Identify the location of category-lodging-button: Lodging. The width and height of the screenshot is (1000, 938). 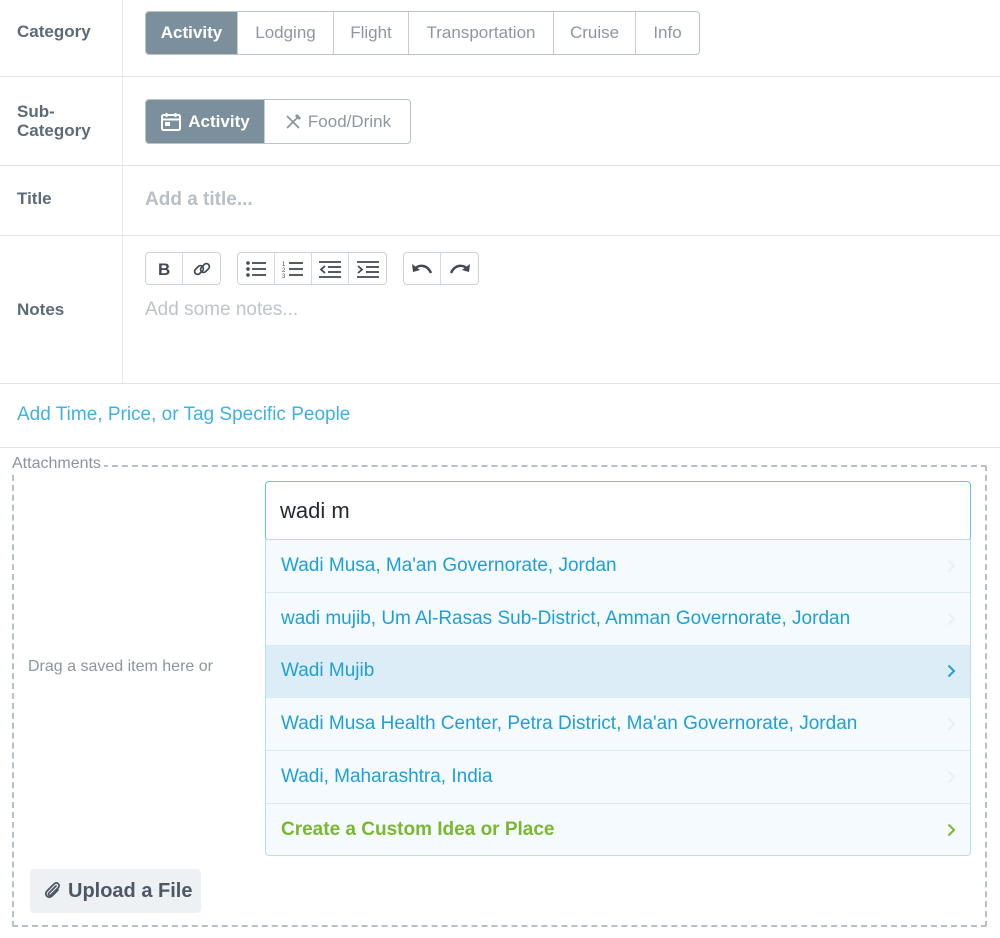
(286, 33).